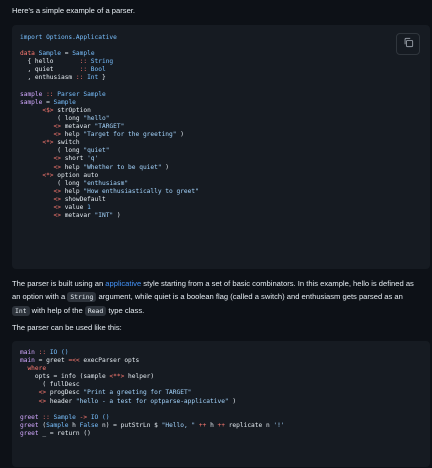 This screenshot has height=468, width=432. I want to click on code-line: <> metavar "TARGET", so click(225, 127).